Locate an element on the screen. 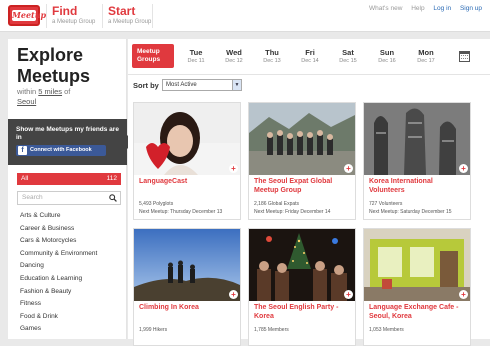 This screenshot has height=346, width=490. category-all: 112 All is located at coordinates (69, 179).